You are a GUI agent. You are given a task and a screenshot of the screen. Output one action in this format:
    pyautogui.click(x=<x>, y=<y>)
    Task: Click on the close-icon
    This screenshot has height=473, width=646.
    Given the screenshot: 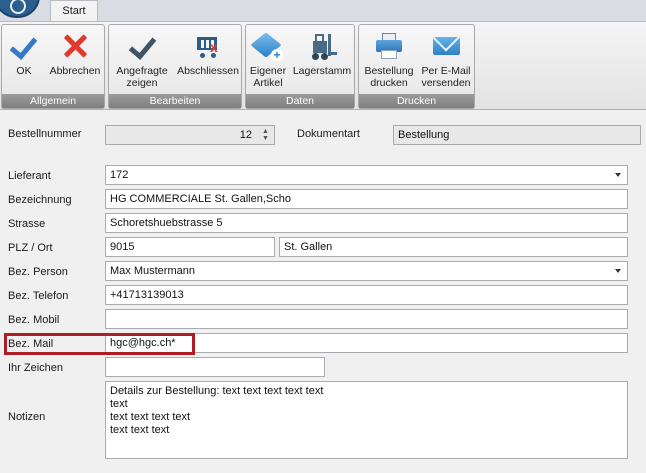 What is the action you would take?
    pyautogui.click(x=75, y=46)
    